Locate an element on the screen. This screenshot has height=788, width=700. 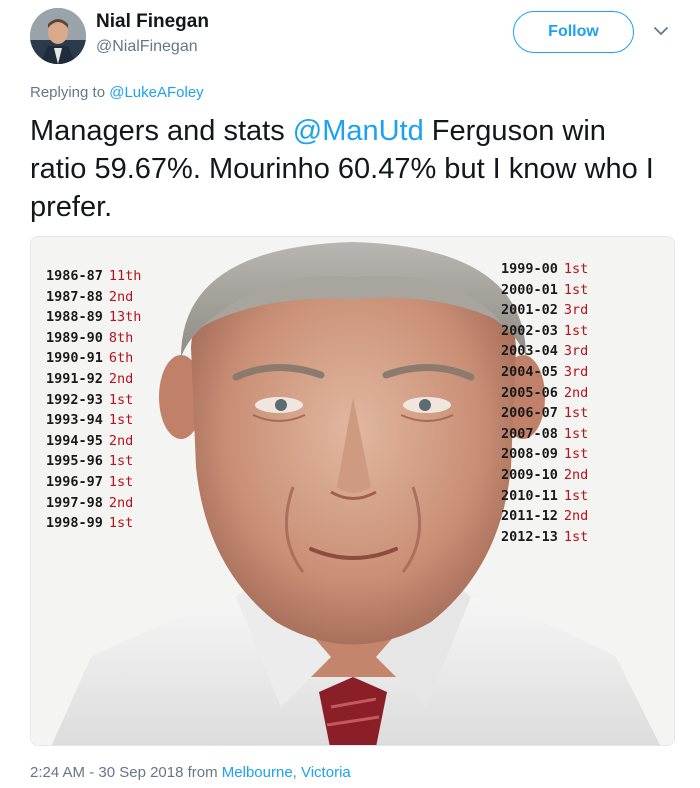
reply-mention-link: @LukeAFoley is located at coordinates (156, 92).